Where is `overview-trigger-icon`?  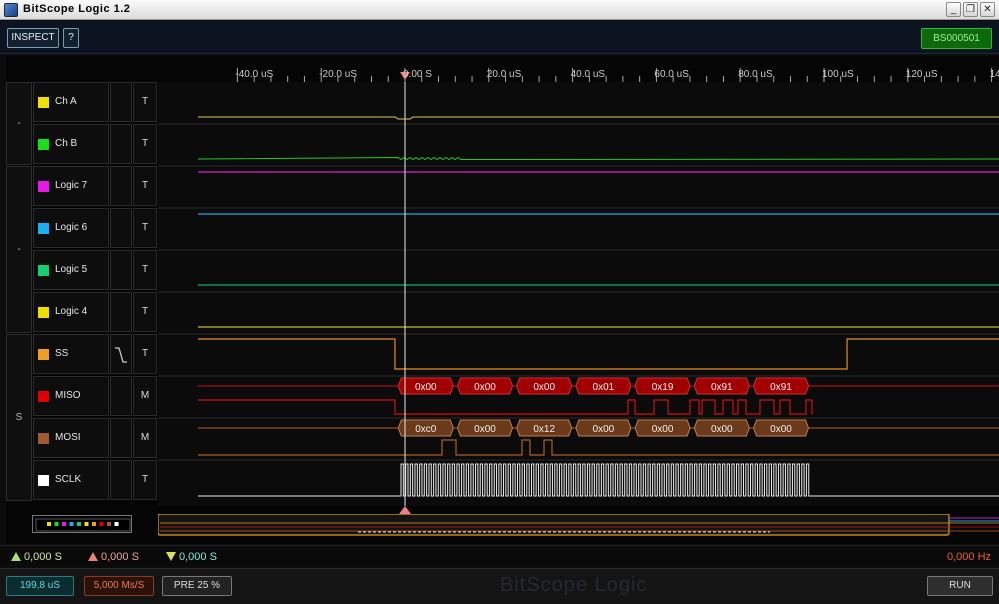 overview-trigger-icon is located at coordinates (405, 510).